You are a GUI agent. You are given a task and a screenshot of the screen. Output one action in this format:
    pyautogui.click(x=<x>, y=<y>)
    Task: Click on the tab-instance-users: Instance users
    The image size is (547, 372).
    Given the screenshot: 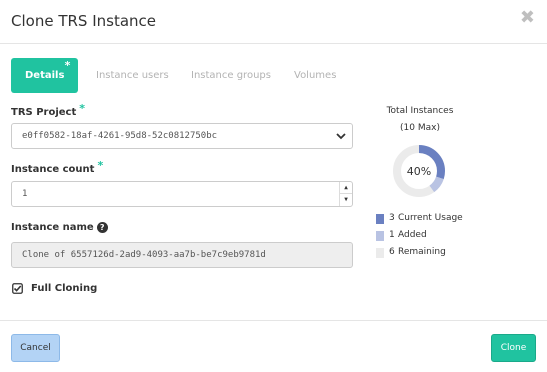 What is the action you would take?
    pyautogui.click(x=132, y=75)
    